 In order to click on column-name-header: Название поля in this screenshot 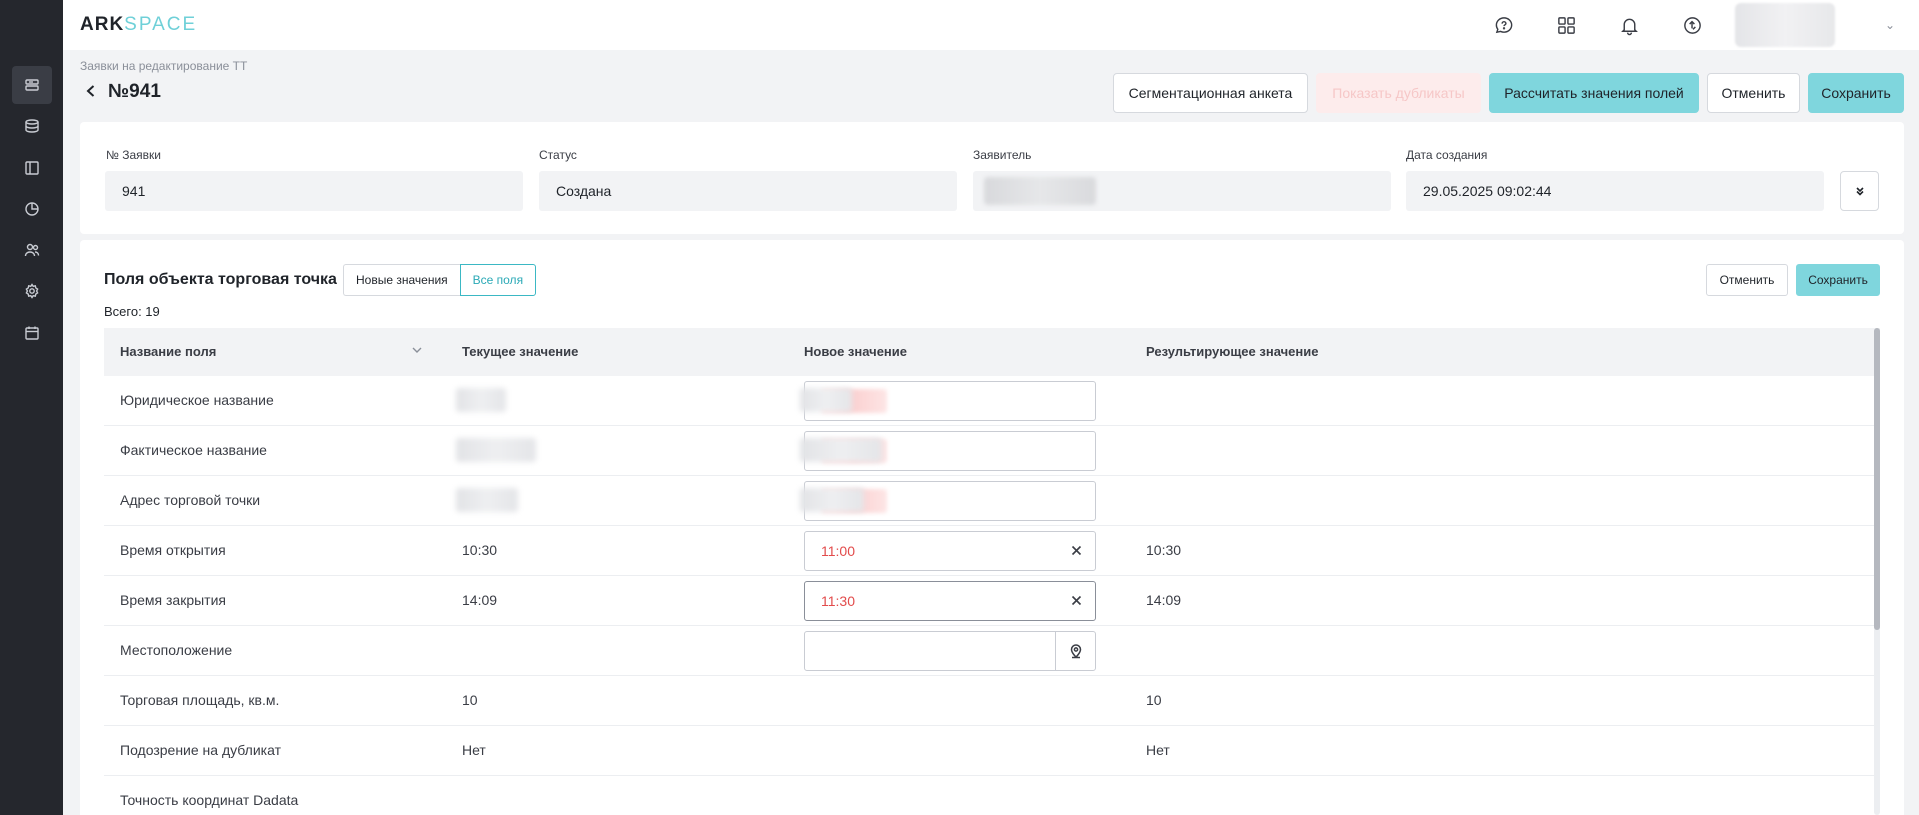, I will do `click(168, 351)`.